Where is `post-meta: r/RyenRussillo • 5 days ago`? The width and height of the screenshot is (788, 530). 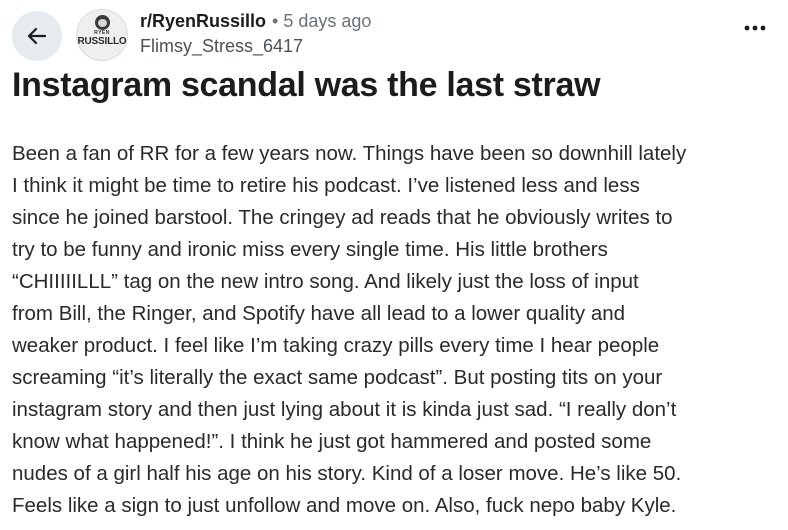
post-meta: r/RyenRussillo • 5 days ago is located at coordinates (255, 21).